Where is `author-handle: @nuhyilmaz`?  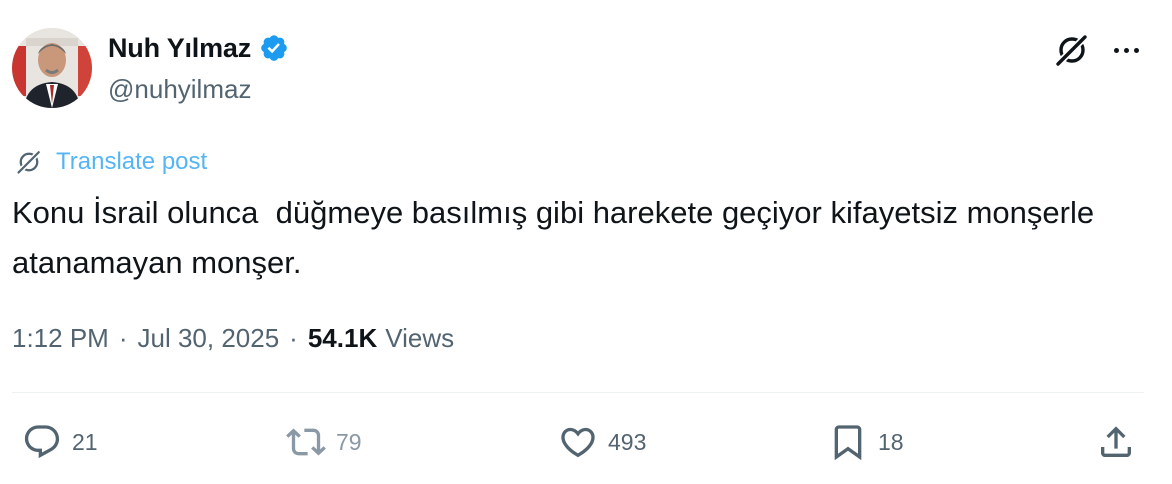
author-handle: @nuhyilmaz is located at coordinates (179, 89).